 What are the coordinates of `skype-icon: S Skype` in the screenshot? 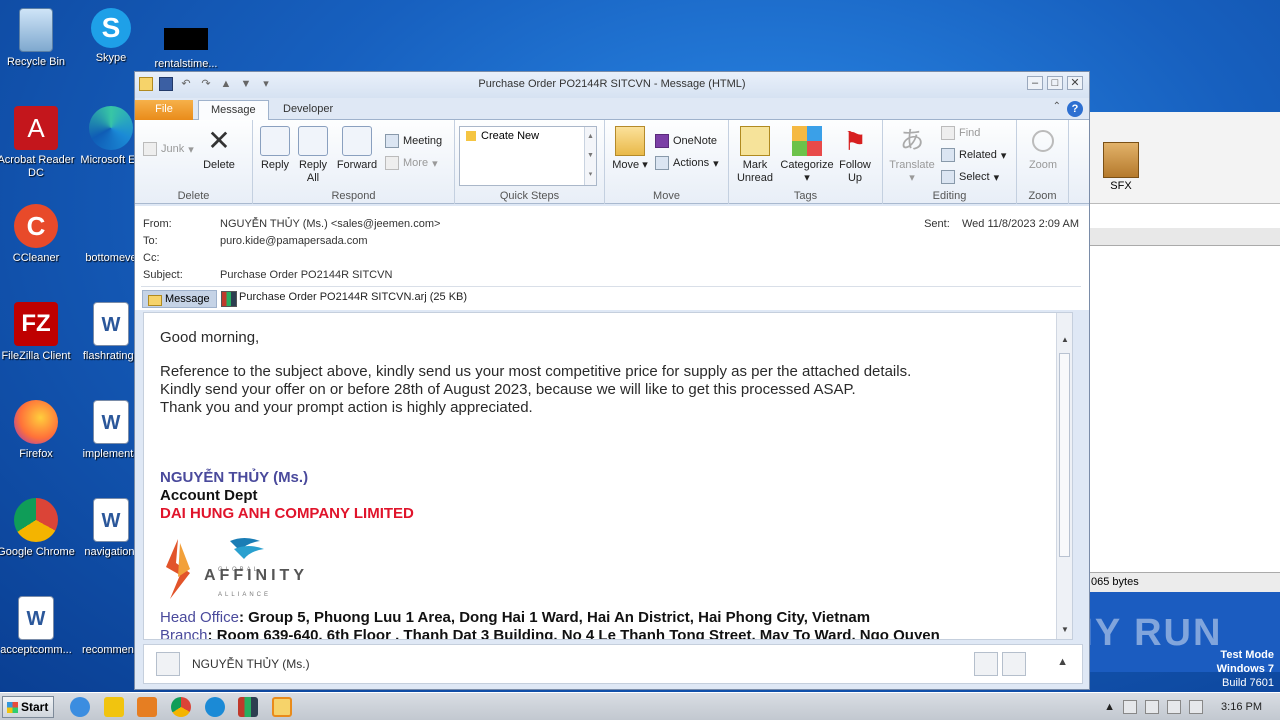 It's located at (111, 36).